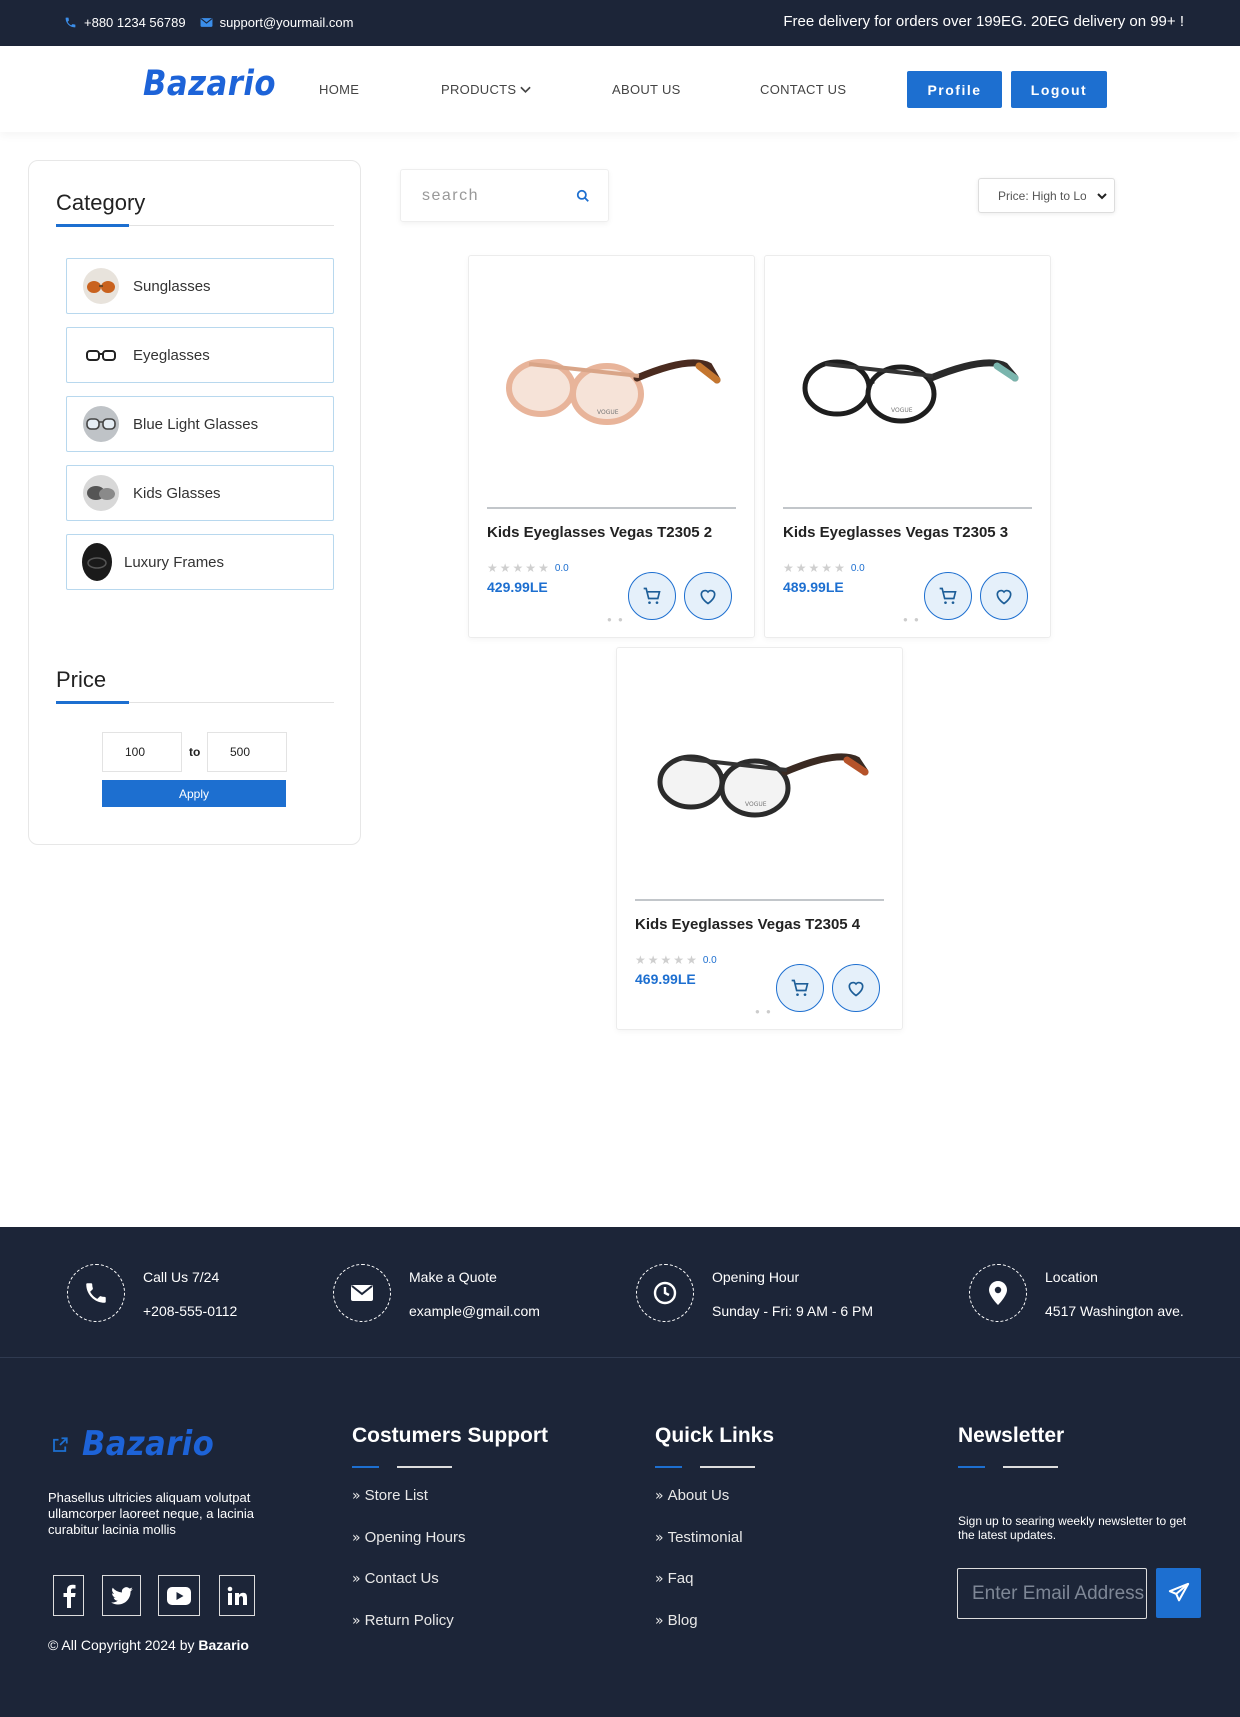 This screenshot has width=1240, height=1717. I want to click on cart-icon, so click(800, 987).